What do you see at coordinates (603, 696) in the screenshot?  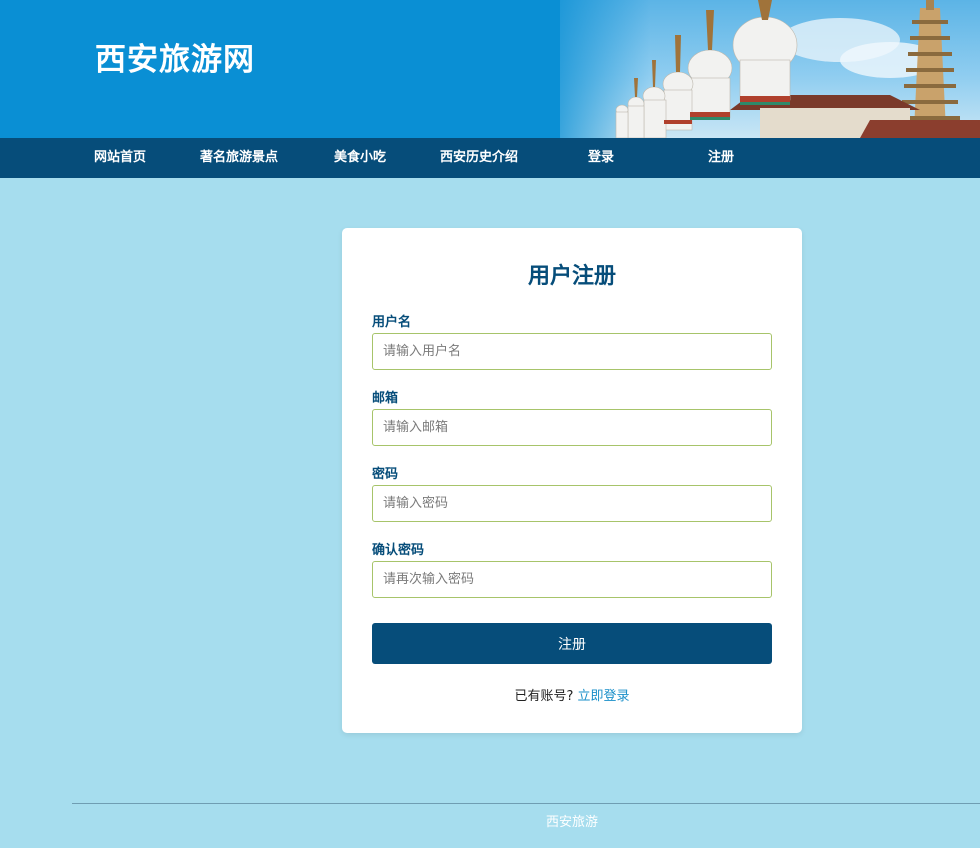 I see `login-link: 立即登录` at bounding box center [603, 696].